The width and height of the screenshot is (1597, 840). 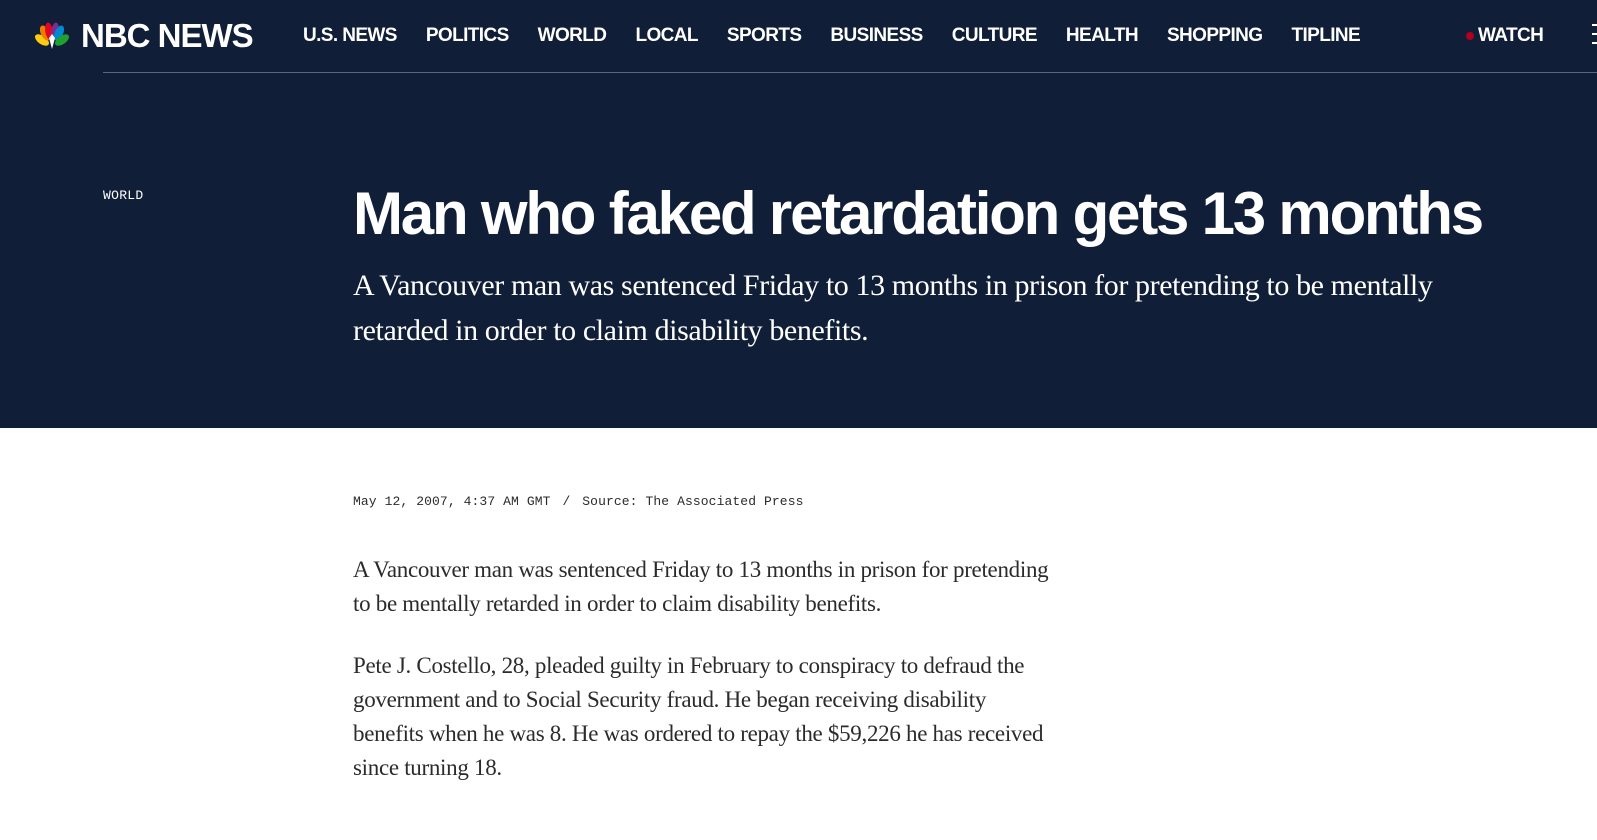 I want to click on nav-item-world: WORLD, so click(x=572, y=36).